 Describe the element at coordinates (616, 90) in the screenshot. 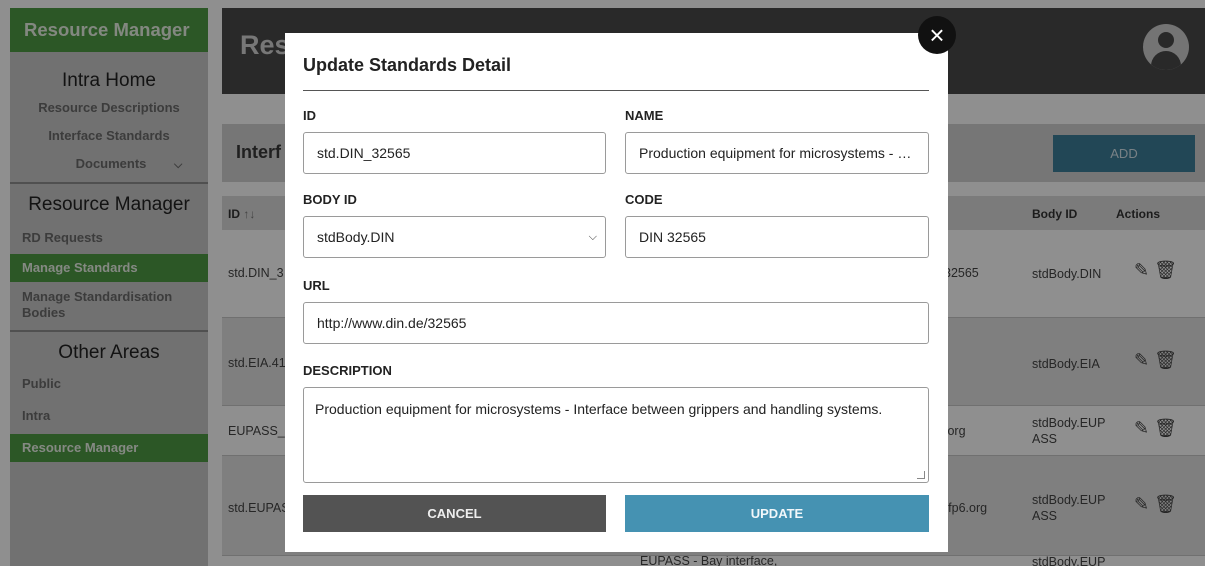

I see `dialog-divider` at that location.